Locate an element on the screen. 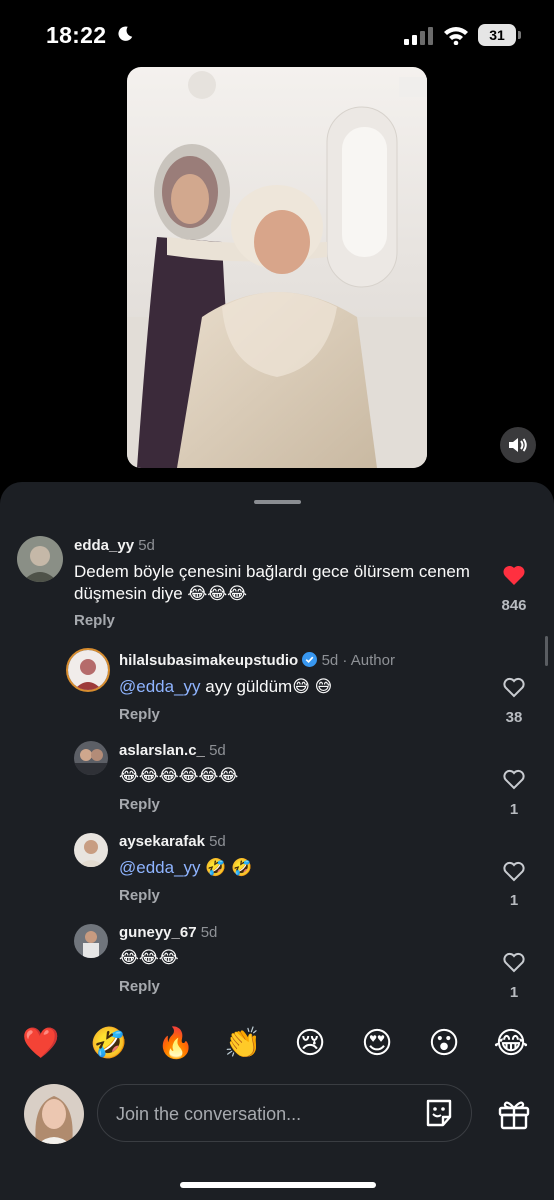 The height and width of the screenshot is (1200, 554). comment-emojis: 😂😂😂😂😂😂 is located at coordinates (179, 775).